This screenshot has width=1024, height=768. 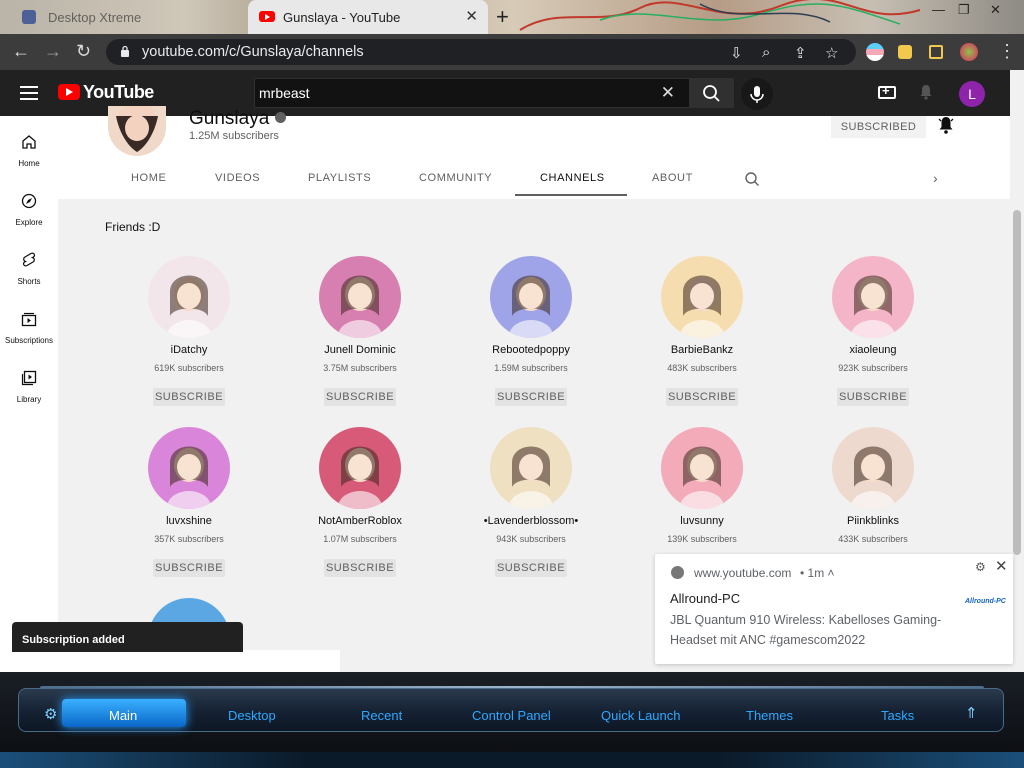 I want to click on back-icon: ←, so click(x=21, y=51).